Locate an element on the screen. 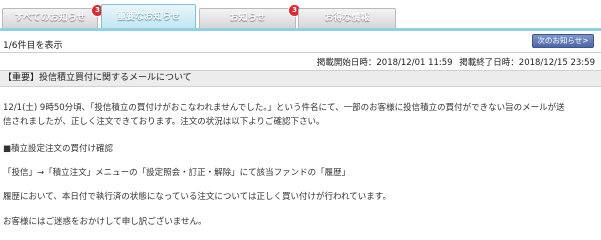  tab-underline is located at coordinates (300, 29).